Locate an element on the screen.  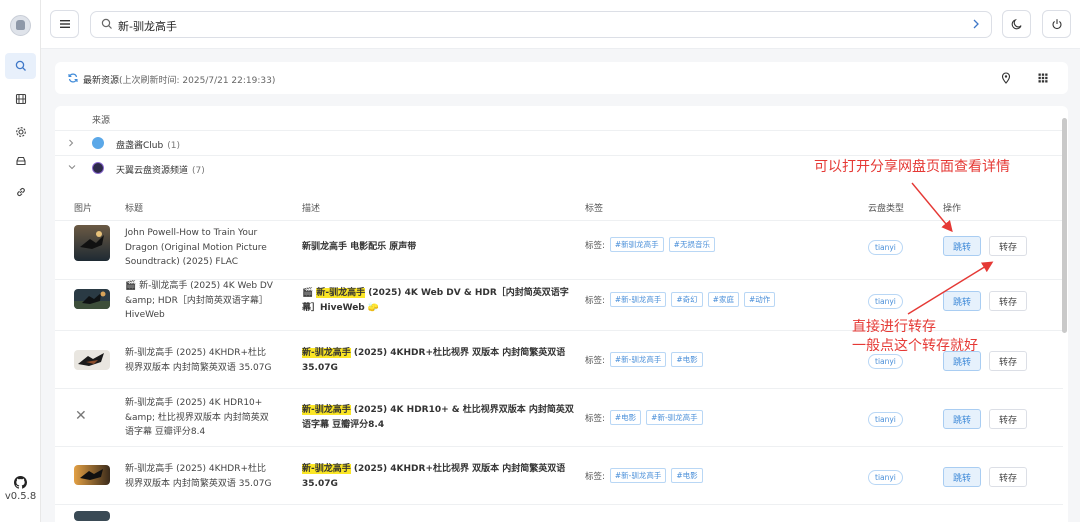
refresh-status: 最新资源(上次刷新时间: 2025/7/21 22:19:33) is located at coordinates (179, 79).